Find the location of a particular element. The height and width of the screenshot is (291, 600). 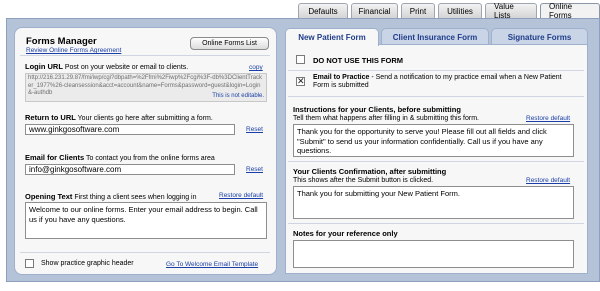

login-url-label: Login URL is located at coordinates (44, 66).